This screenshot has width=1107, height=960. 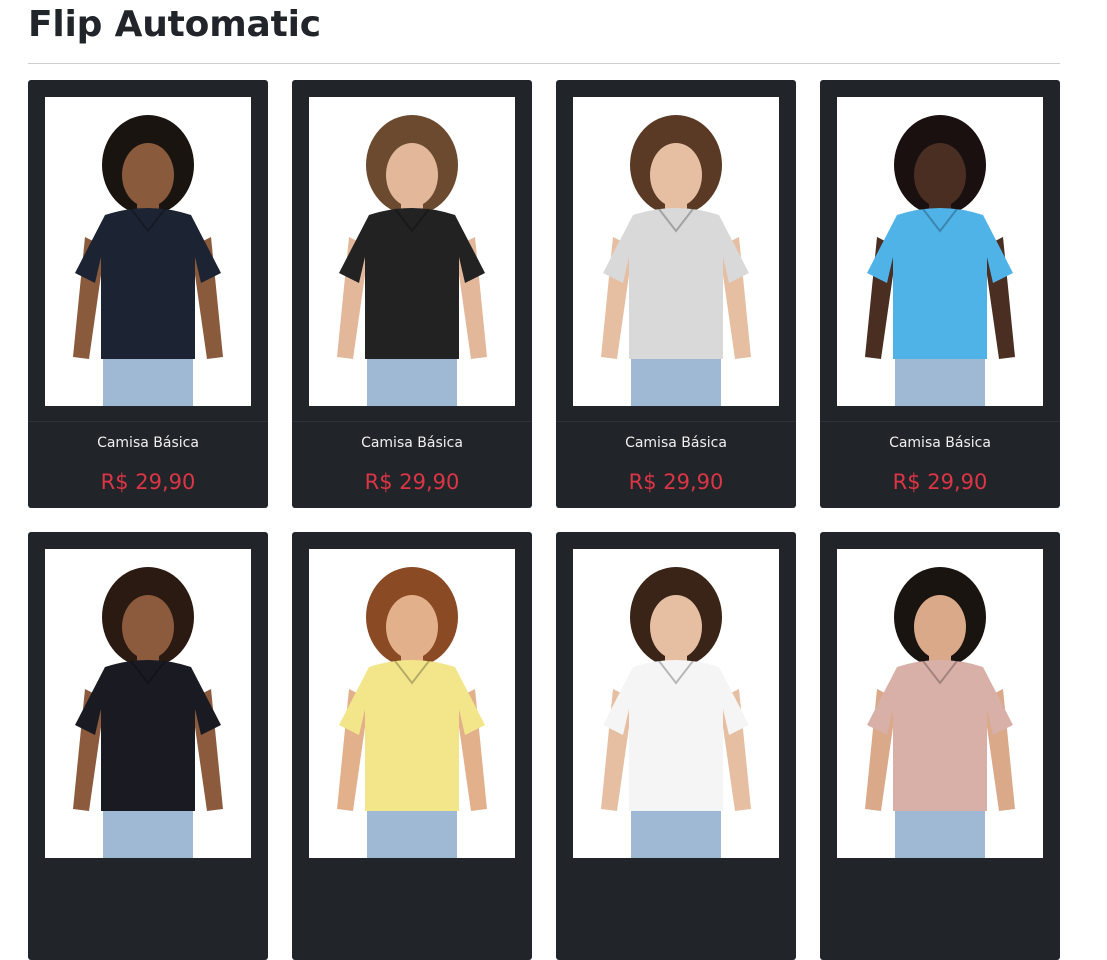 I want to click on man-blue-tshirt-back-photo, so click(x=940, y=260).